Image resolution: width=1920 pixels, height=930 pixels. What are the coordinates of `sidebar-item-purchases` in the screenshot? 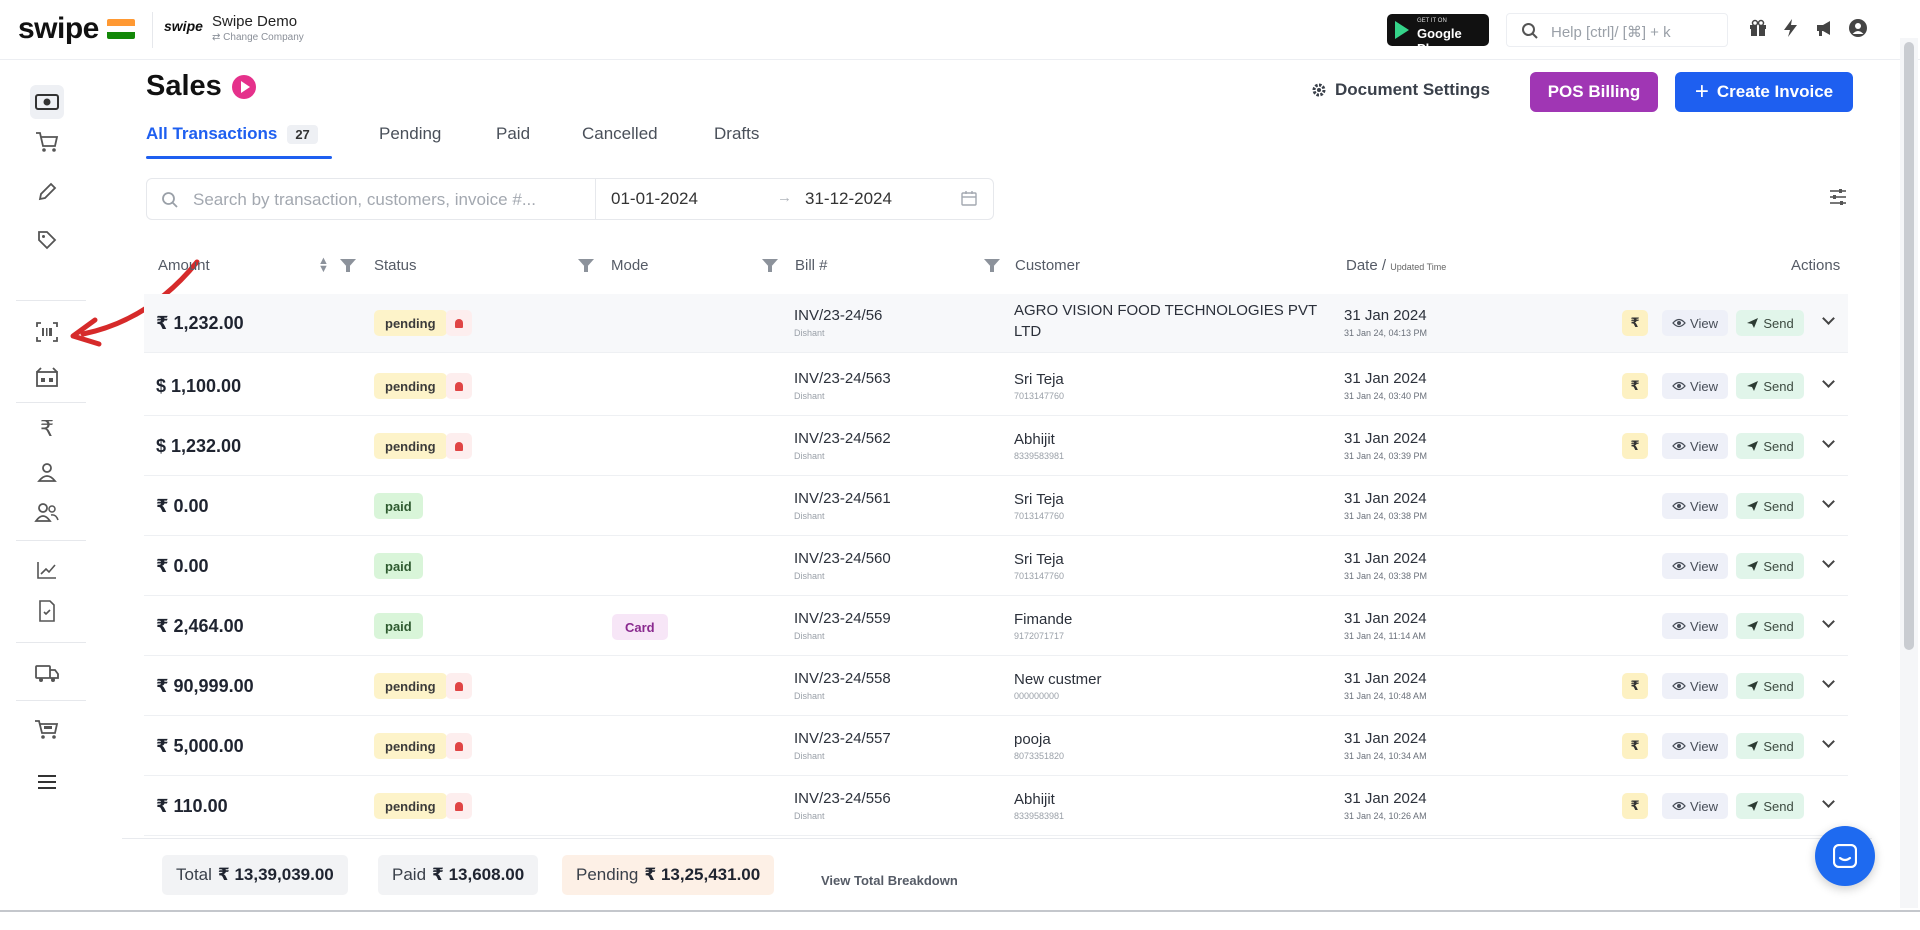 It's located at (47, 142).